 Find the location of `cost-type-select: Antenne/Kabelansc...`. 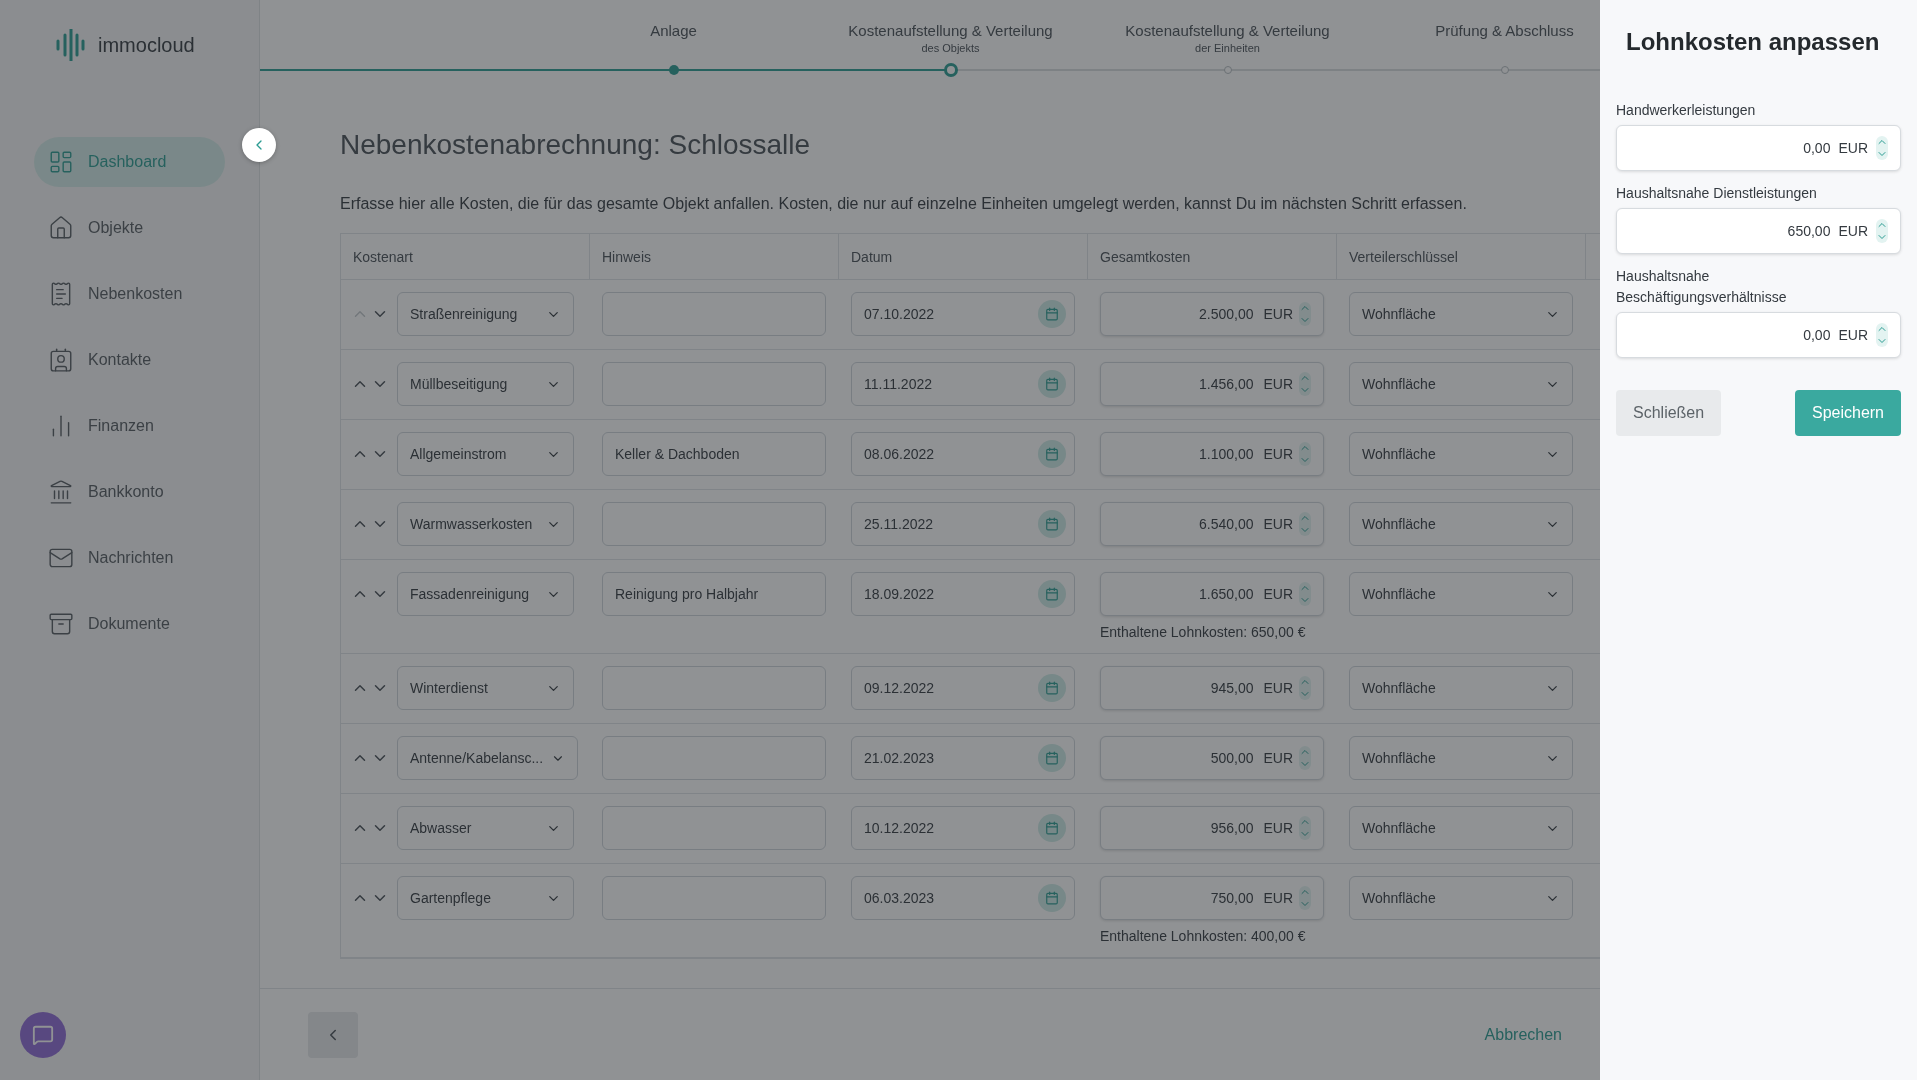

cost-type-select: Antenne/Kabelansc... is located at coordinates (487, 758).